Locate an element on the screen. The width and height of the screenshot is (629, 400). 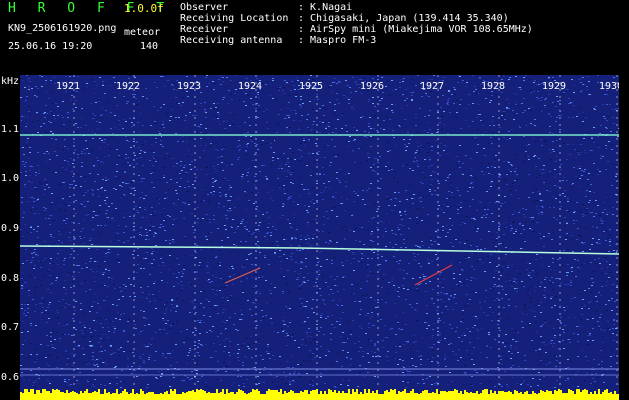
y-tick-label: 0.6 is located at coordinates (10, 377).